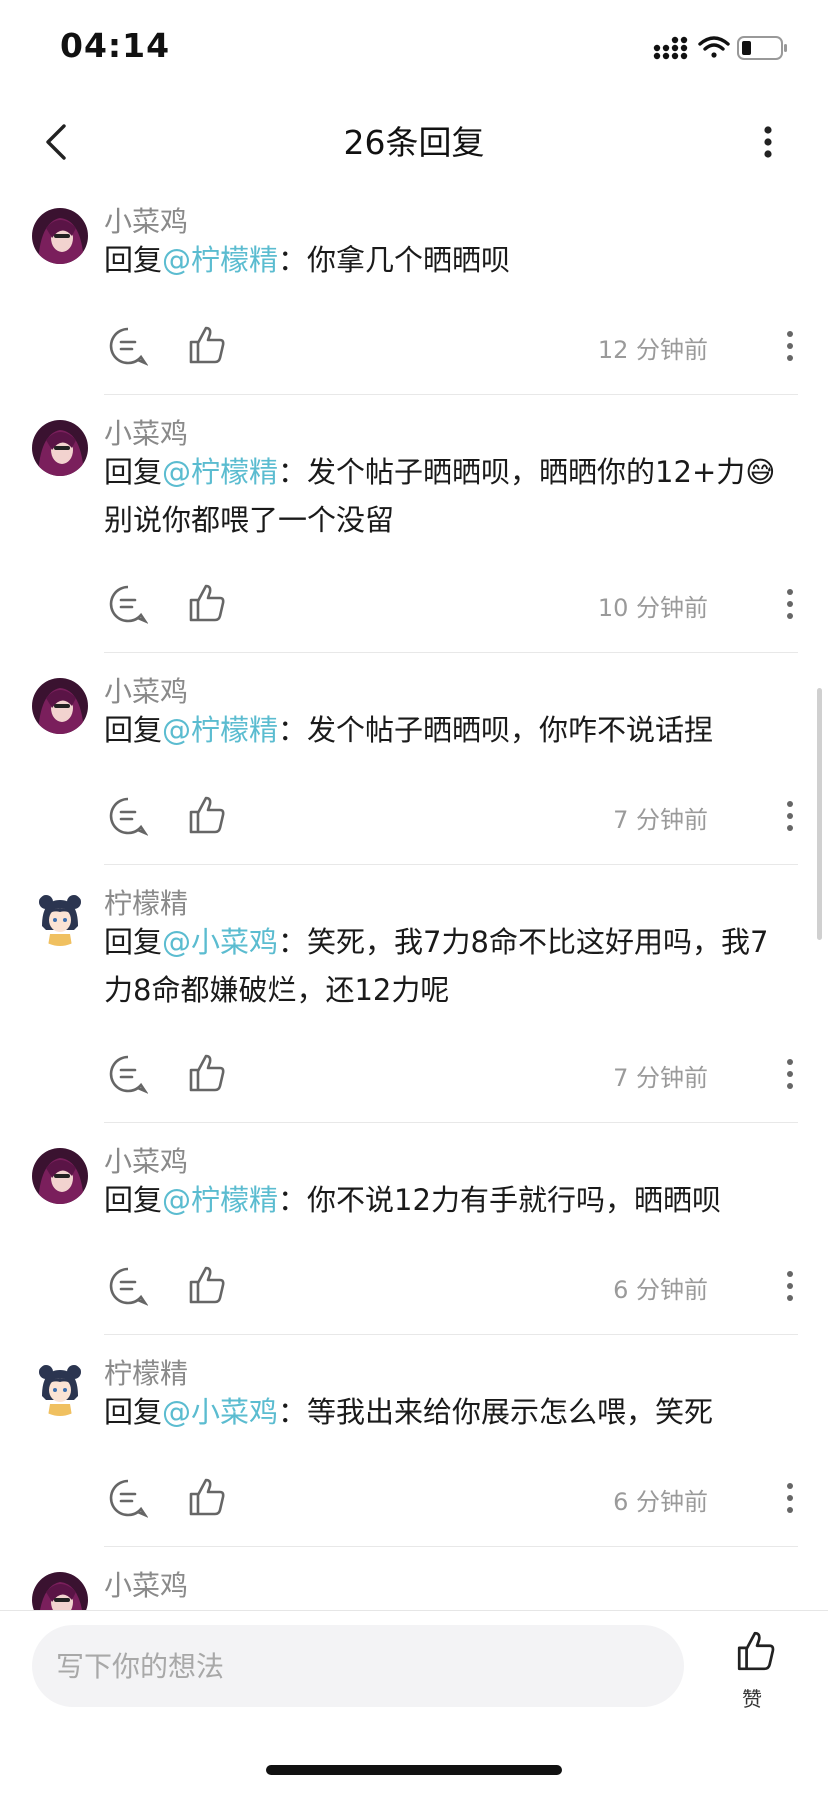  Describe the element at coordinates (358, 1666) in the screenshot. I see `comment-input: 写下你的想法` at that location.